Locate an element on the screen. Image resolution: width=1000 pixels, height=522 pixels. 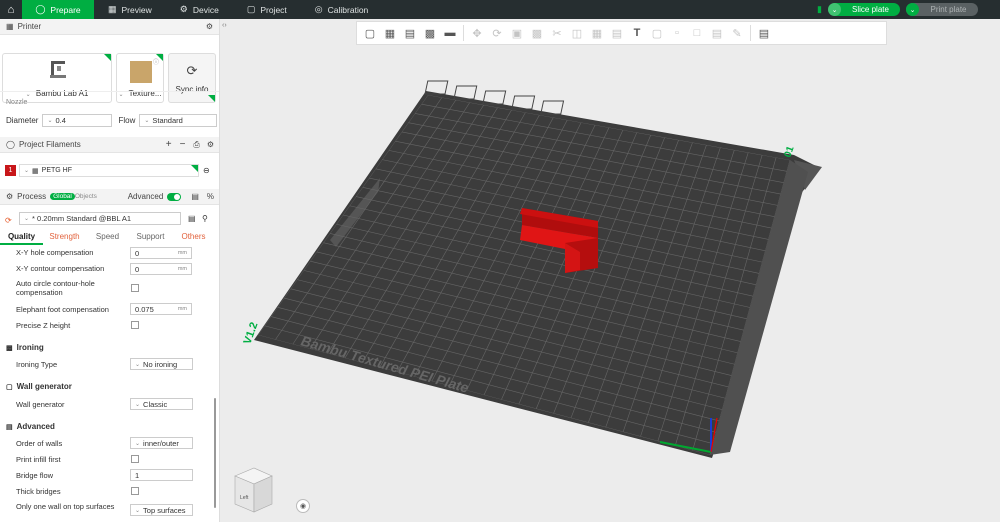
add-icon: + is located at coordinates (169, 144).